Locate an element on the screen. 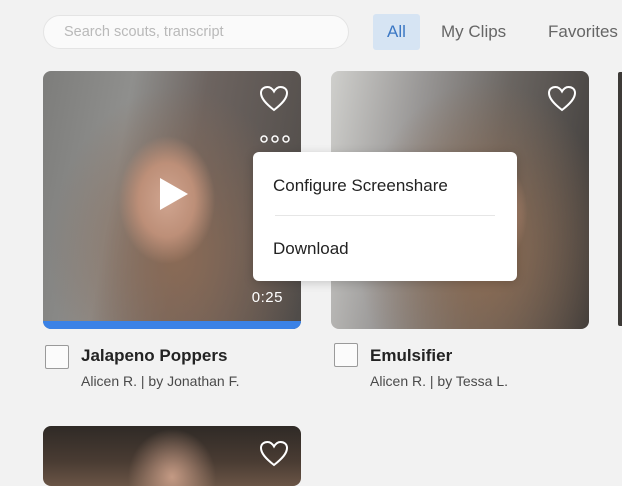  play-icon is located at coordinates (174, 194).